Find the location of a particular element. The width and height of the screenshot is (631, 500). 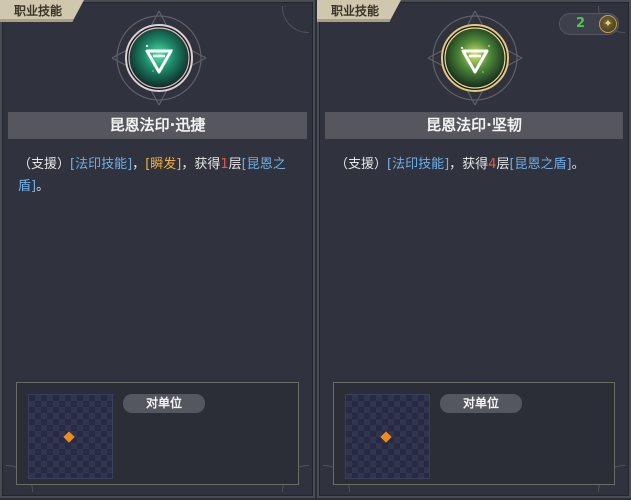

skill-title: 昆恩法印·迅捷 is located at coordinates (157, 125).